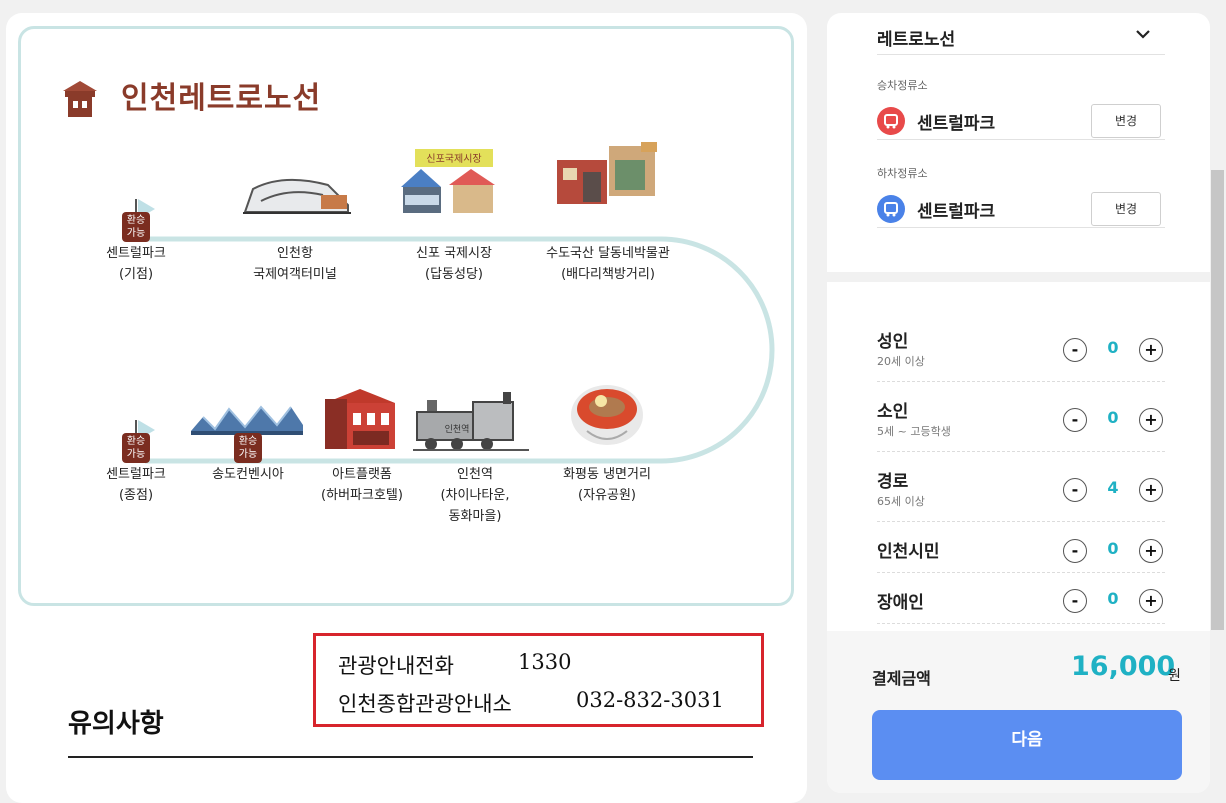  Describe the element at coordinates (454, 264) in the screenshot. I see `stop-sinpo-market: 신포 국제시장 (답동성당)` at that location.